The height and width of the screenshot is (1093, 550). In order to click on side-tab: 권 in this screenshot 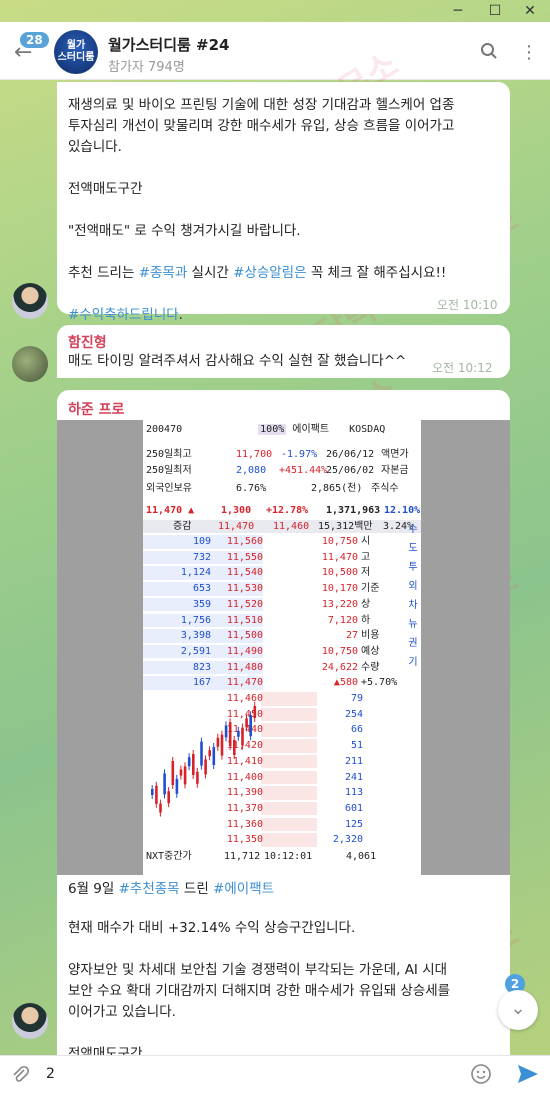, I will do `click(413, 643)`.